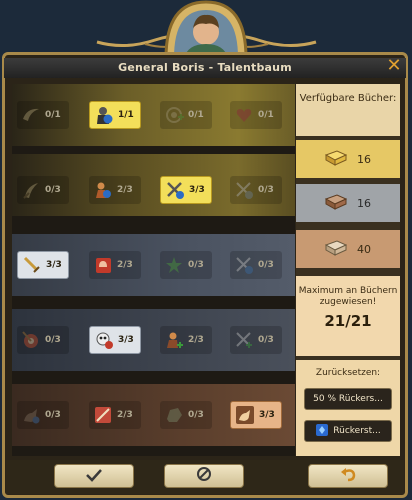  What do you see at coordinates (244, 190) in the screenshot?
I see `crossed-swords-clock-icon` at bounding box center [244, 190].